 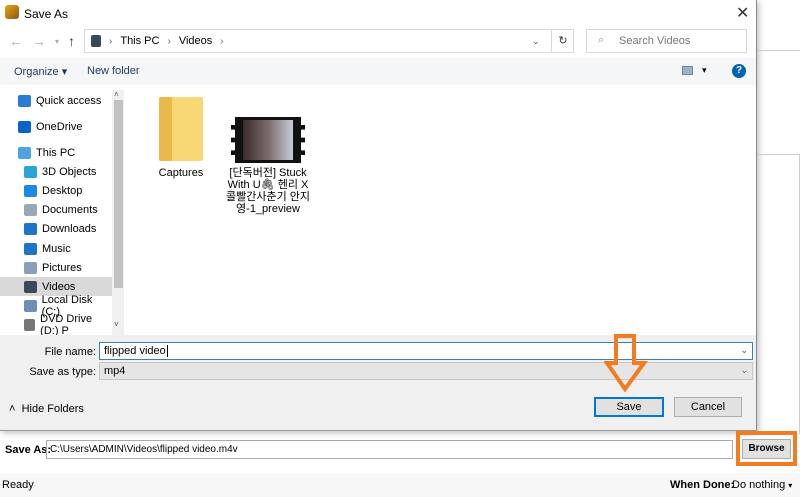 I want to click on close-icon: ✕, so click(x=742, y=13).